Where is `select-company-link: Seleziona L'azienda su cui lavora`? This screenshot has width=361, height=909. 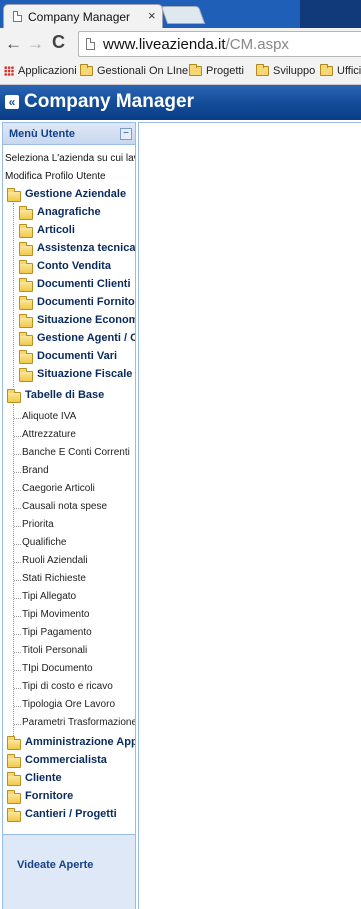 select-company-link: Seleziona L'azienda su cui lavora is located at coordinates (70, 158).